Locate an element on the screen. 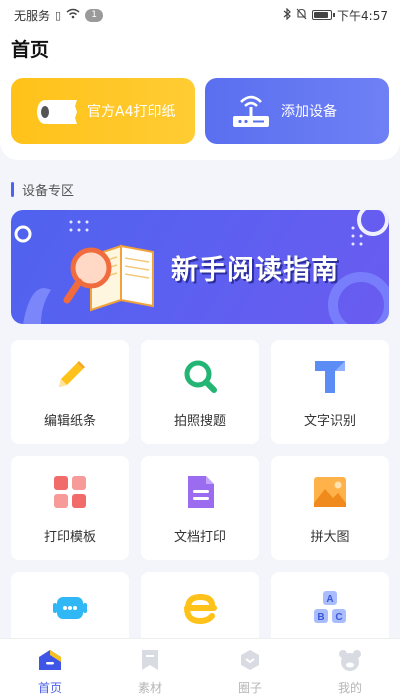 The height and width of the screenshot is (700, 400). banner-title: 新手阅读指南 is located at coordinates (255, 270).